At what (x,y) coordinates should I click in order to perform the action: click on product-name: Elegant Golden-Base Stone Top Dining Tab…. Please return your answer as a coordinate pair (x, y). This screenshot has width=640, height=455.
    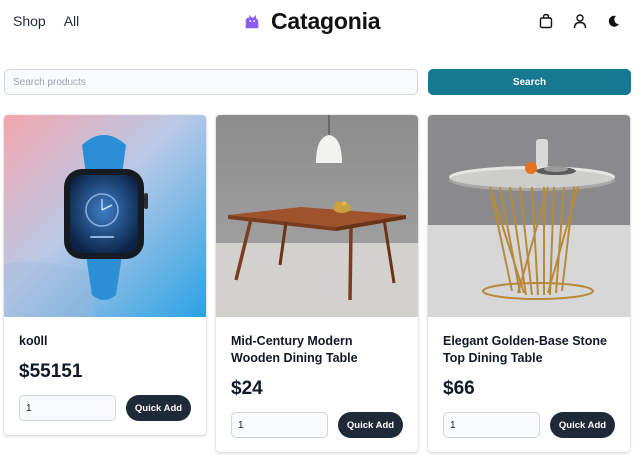
    Looking at the image, I should click on (529, 350).